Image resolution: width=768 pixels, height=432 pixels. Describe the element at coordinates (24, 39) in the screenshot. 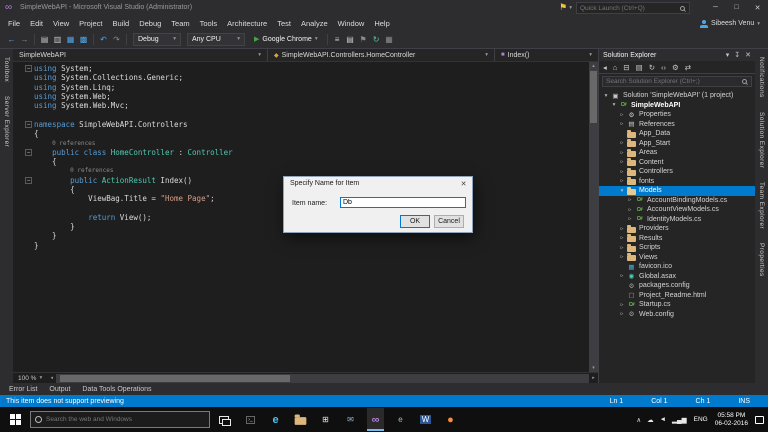

I see `navigate-forward-icon: →` at that location.